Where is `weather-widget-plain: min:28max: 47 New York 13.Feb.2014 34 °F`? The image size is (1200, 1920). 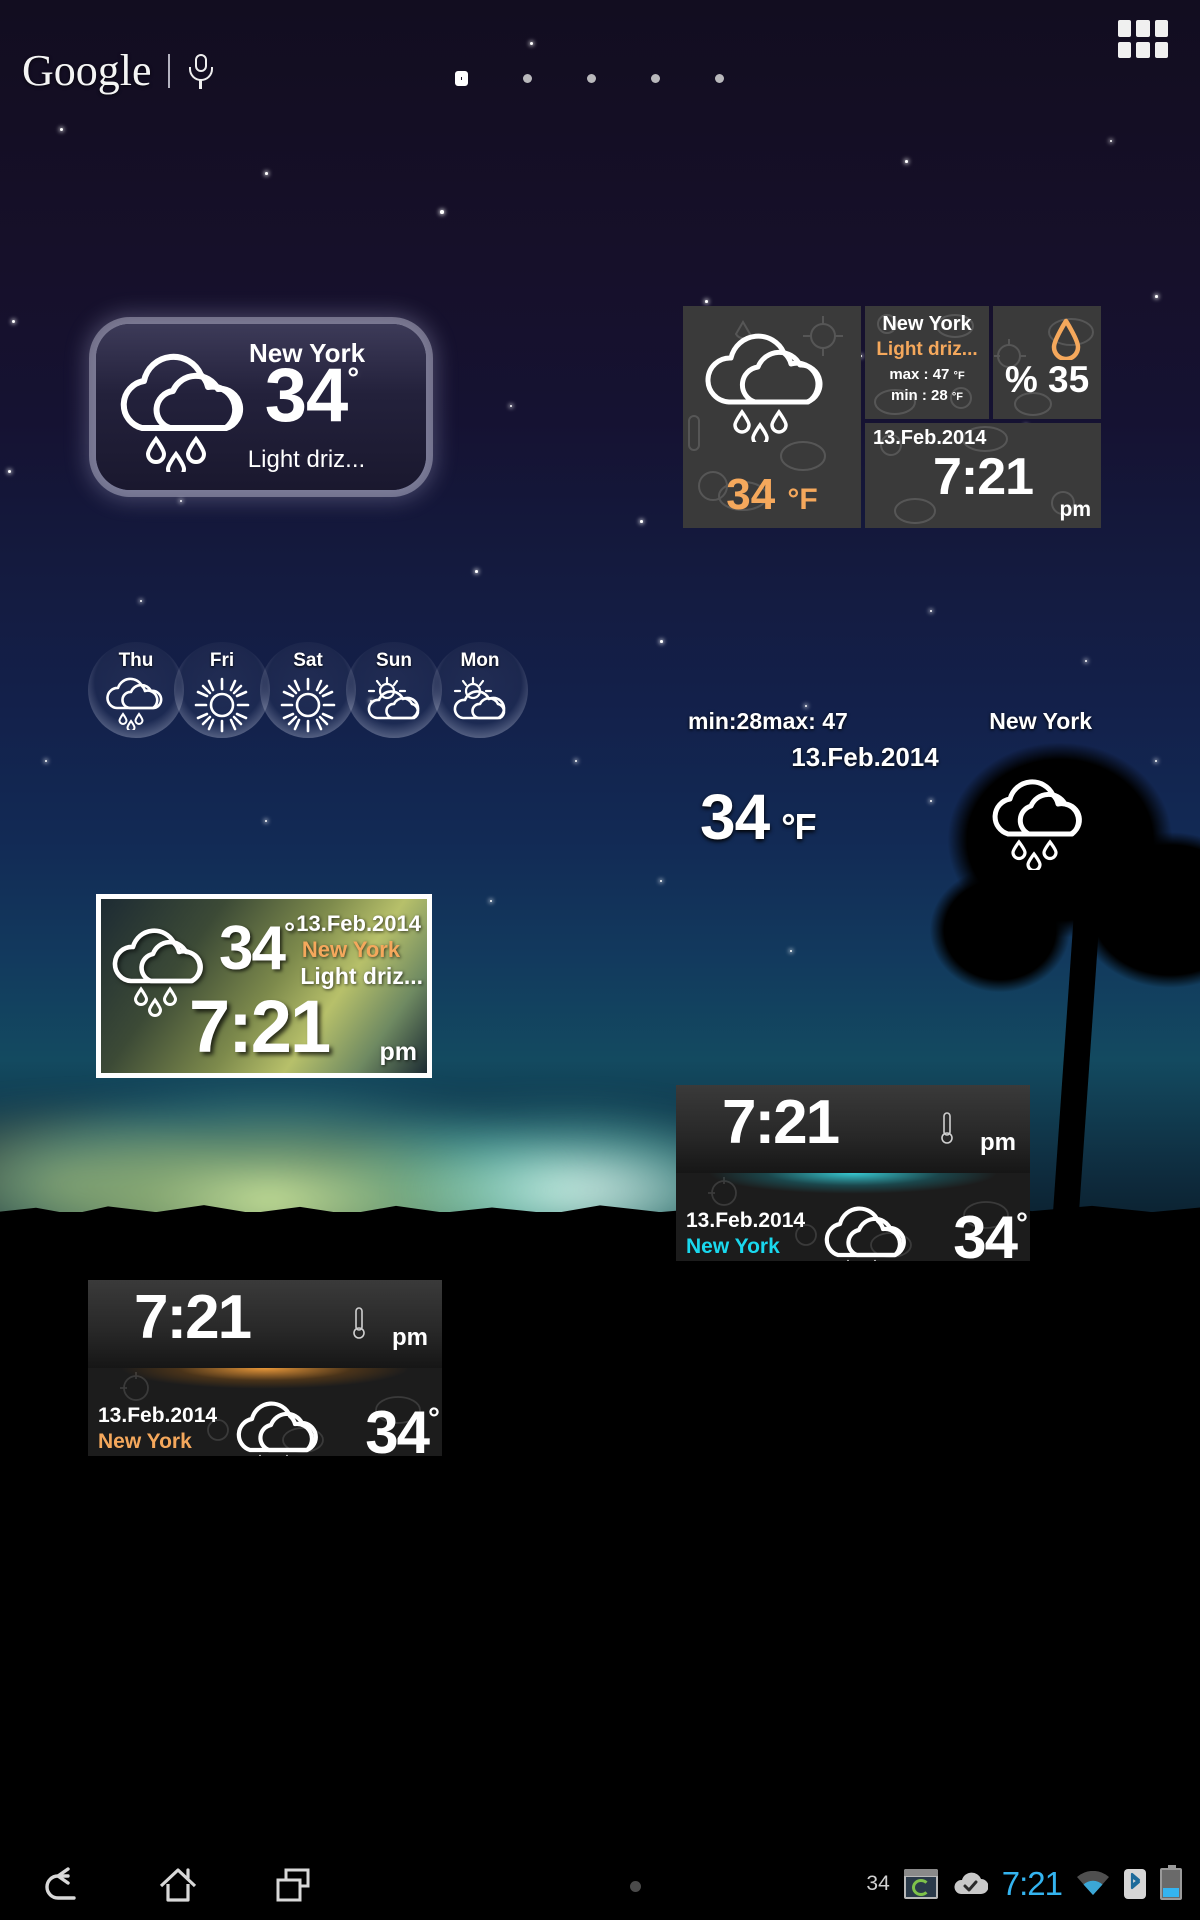
weather-widget-plain: min:28max: 47 New York 13.Feb.2014 34 °F is located at coordinates (895, 786).